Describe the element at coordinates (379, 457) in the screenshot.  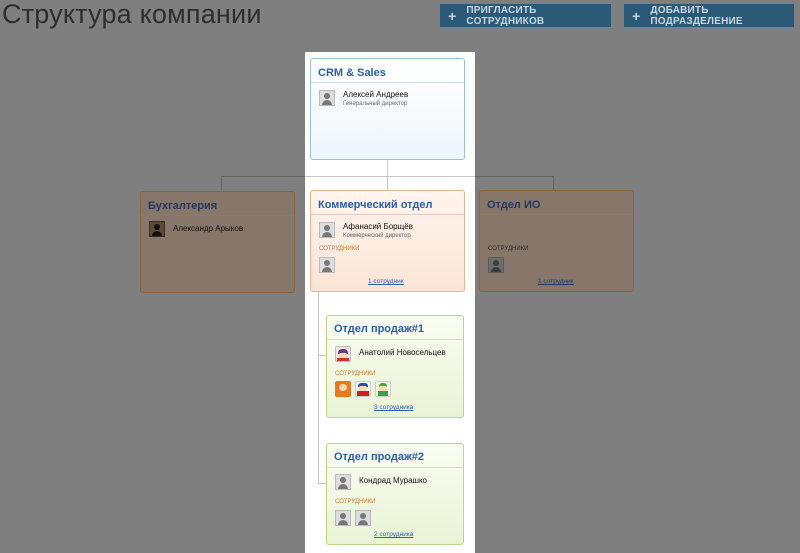
I see `department-title: Отдел продаж#2` at that location.